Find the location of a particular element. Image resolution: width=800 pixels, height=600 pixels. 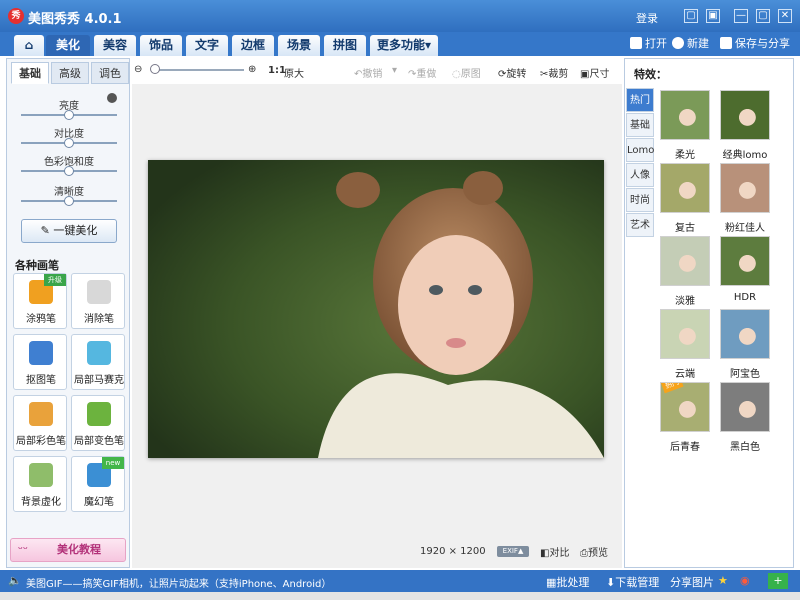

login-link: 登录 is located at coordinates (647, 18).